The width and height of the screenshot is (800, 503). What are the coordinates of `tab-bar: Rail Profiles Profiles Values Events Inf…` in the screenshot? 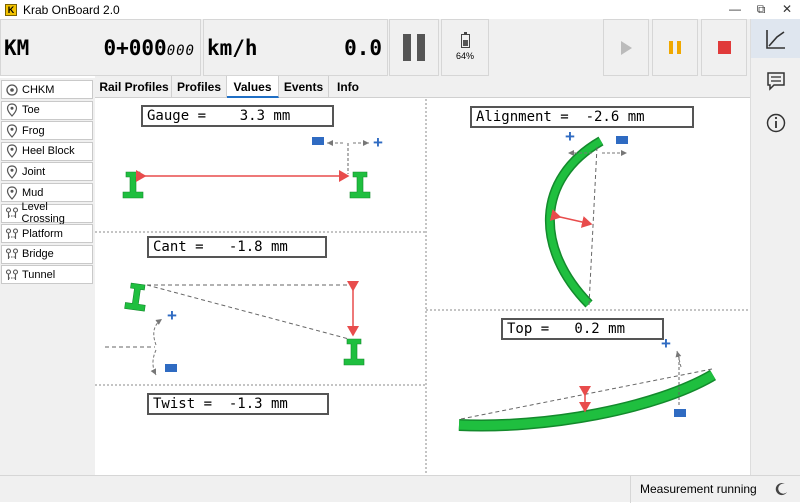 It's located at (422, 87).